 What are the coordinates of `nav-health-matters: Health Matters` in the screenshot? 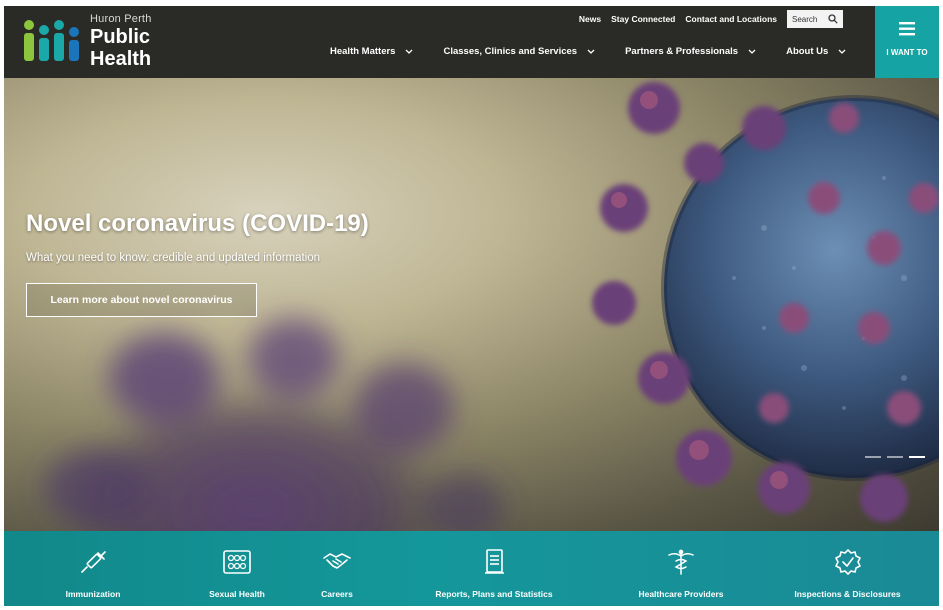 It's located at (371, 51).